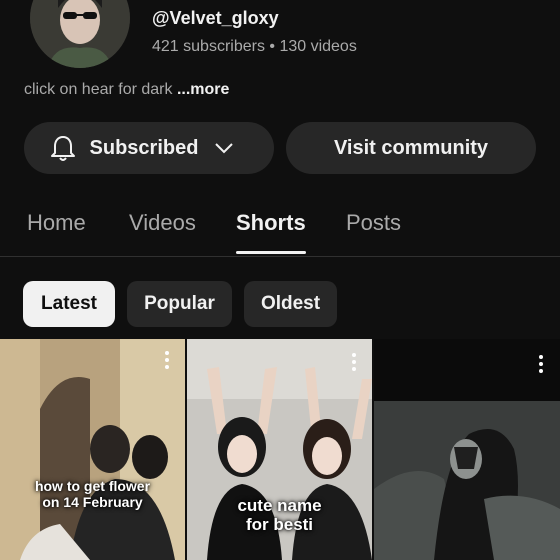 Image resolution: width=560 pixels, height=560 pixels. Describe the element at coordinates (69, 304) in the screenshot. I see `filter-latest: Latest` at that location.